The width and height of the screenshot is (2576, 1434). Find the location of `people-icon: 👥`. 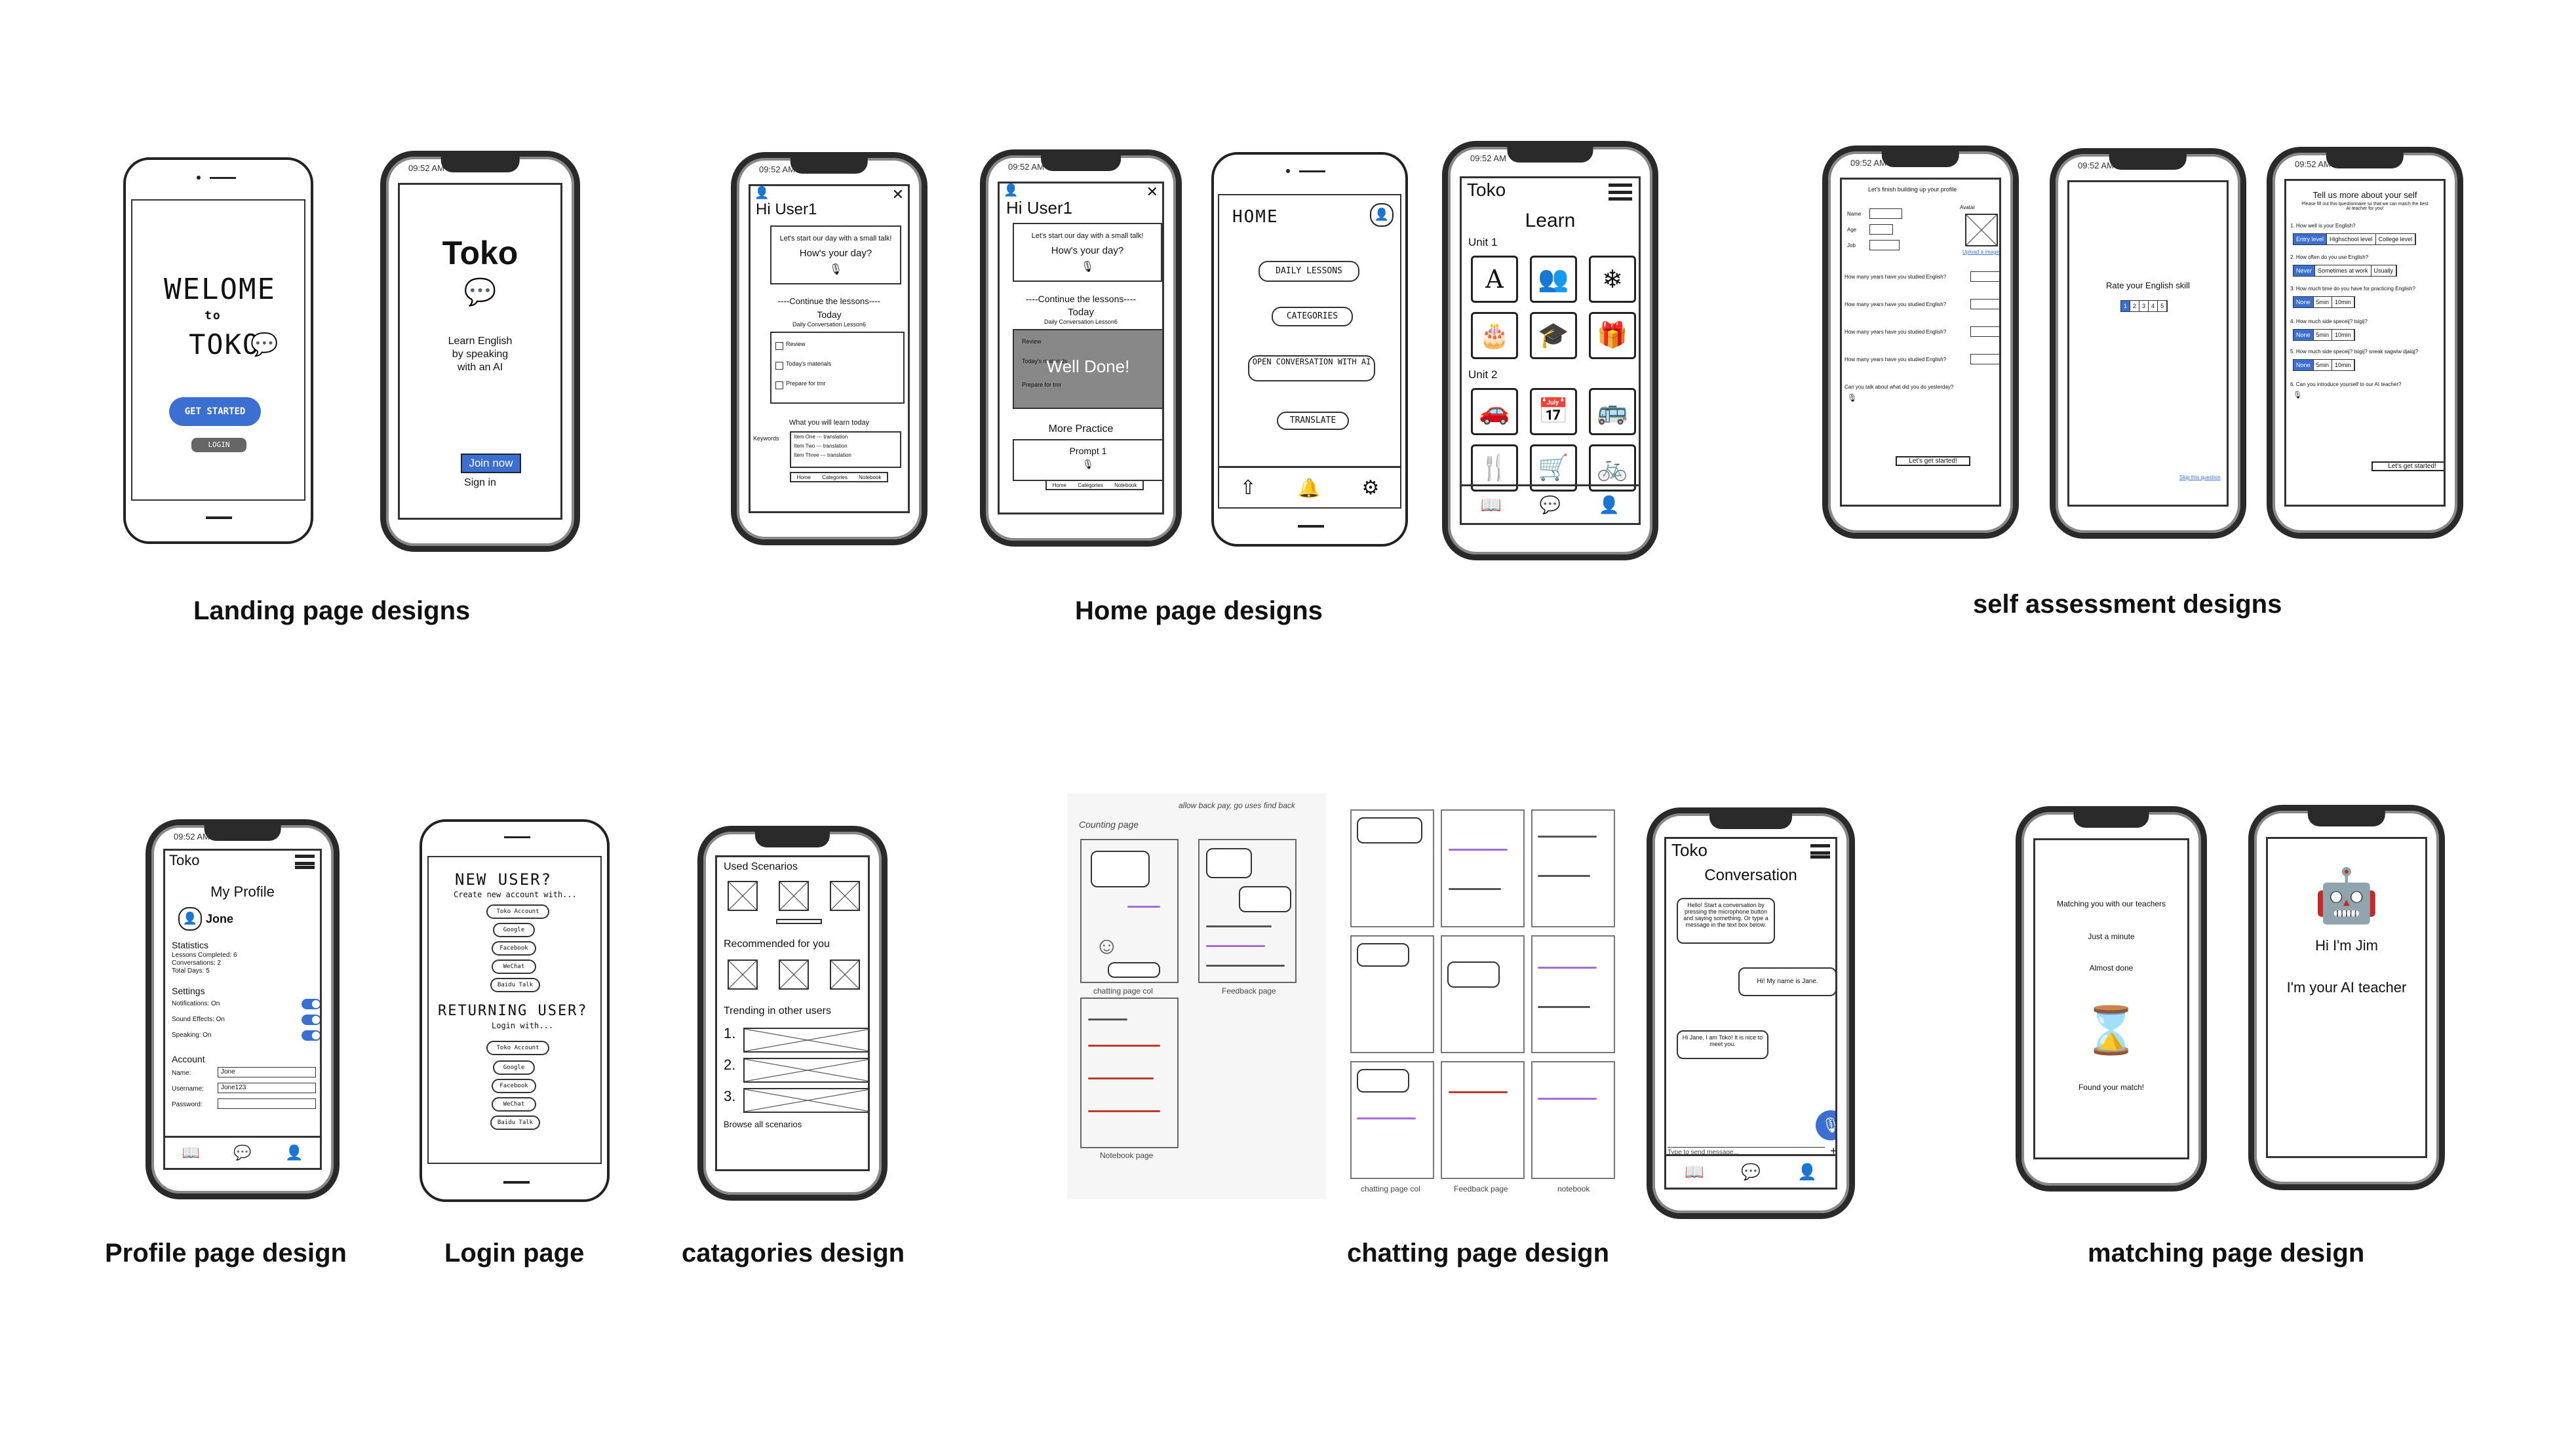

people-icon: 👥 is located at coordinates (1553, 279).